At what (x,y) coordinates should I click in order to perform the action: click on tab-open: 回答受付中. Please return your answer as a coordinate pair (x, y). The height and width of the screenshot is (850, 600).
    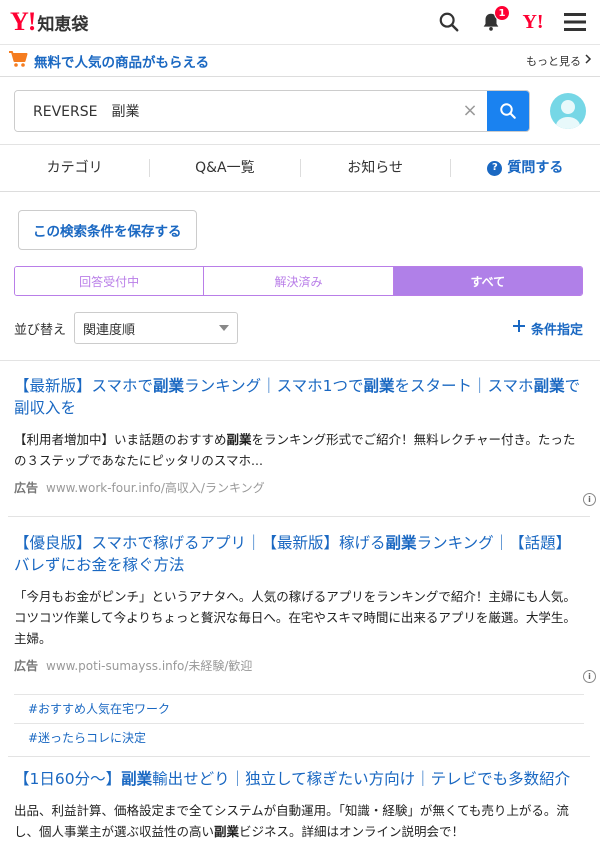
    Looking at the image, I should click on (110, 281).